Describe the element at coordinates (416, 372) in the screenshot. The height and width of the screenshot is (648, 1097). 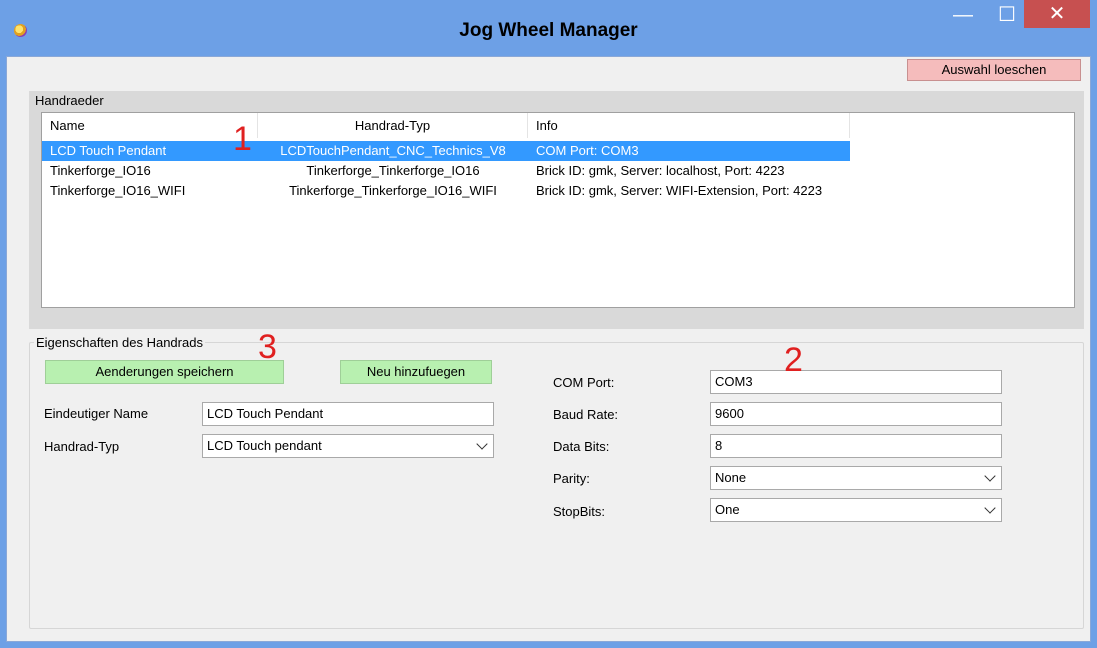
I see `add-new-button: Neu hinzufuegen` at that location.